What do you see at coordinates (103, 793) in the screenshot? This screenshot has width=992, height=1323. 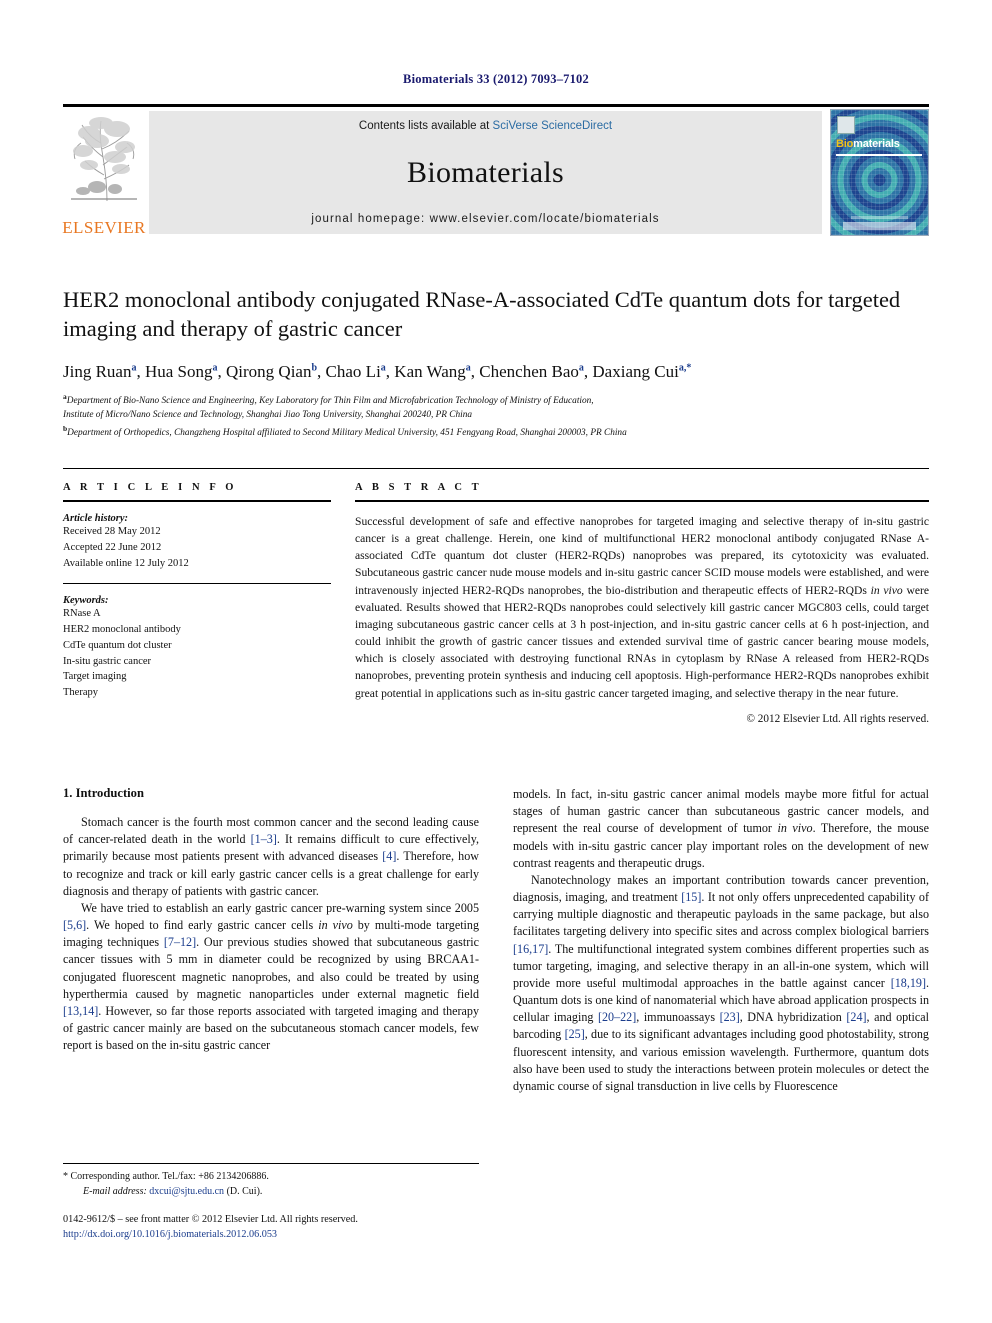 I see `section-heading-introduction: 1. Introduction` at bounding box center [103, 793].